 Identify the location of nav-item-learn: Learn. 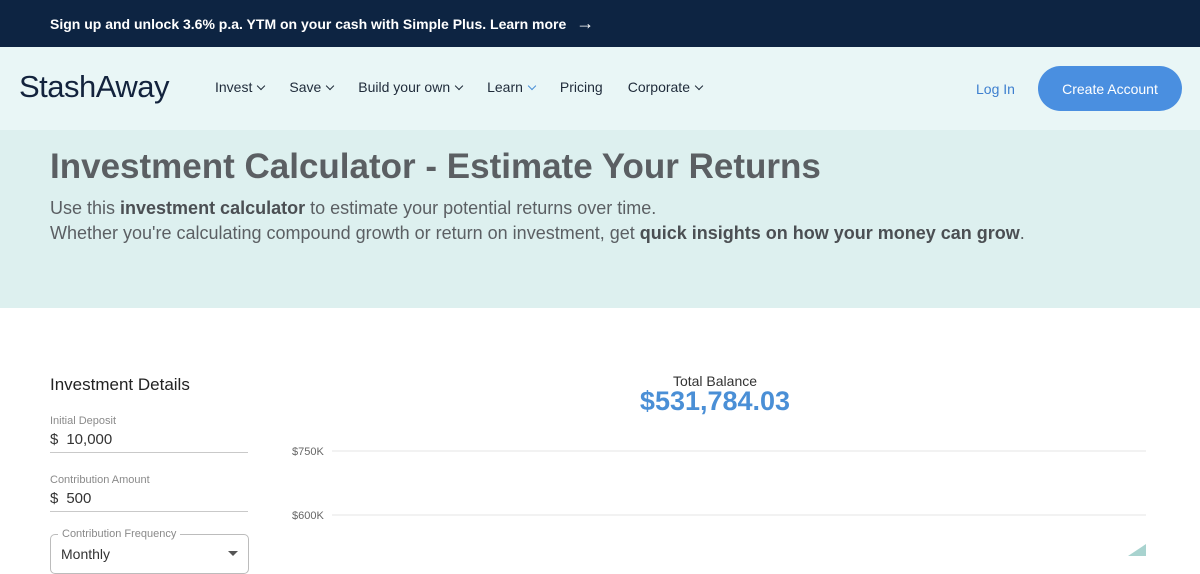
(512, 87).